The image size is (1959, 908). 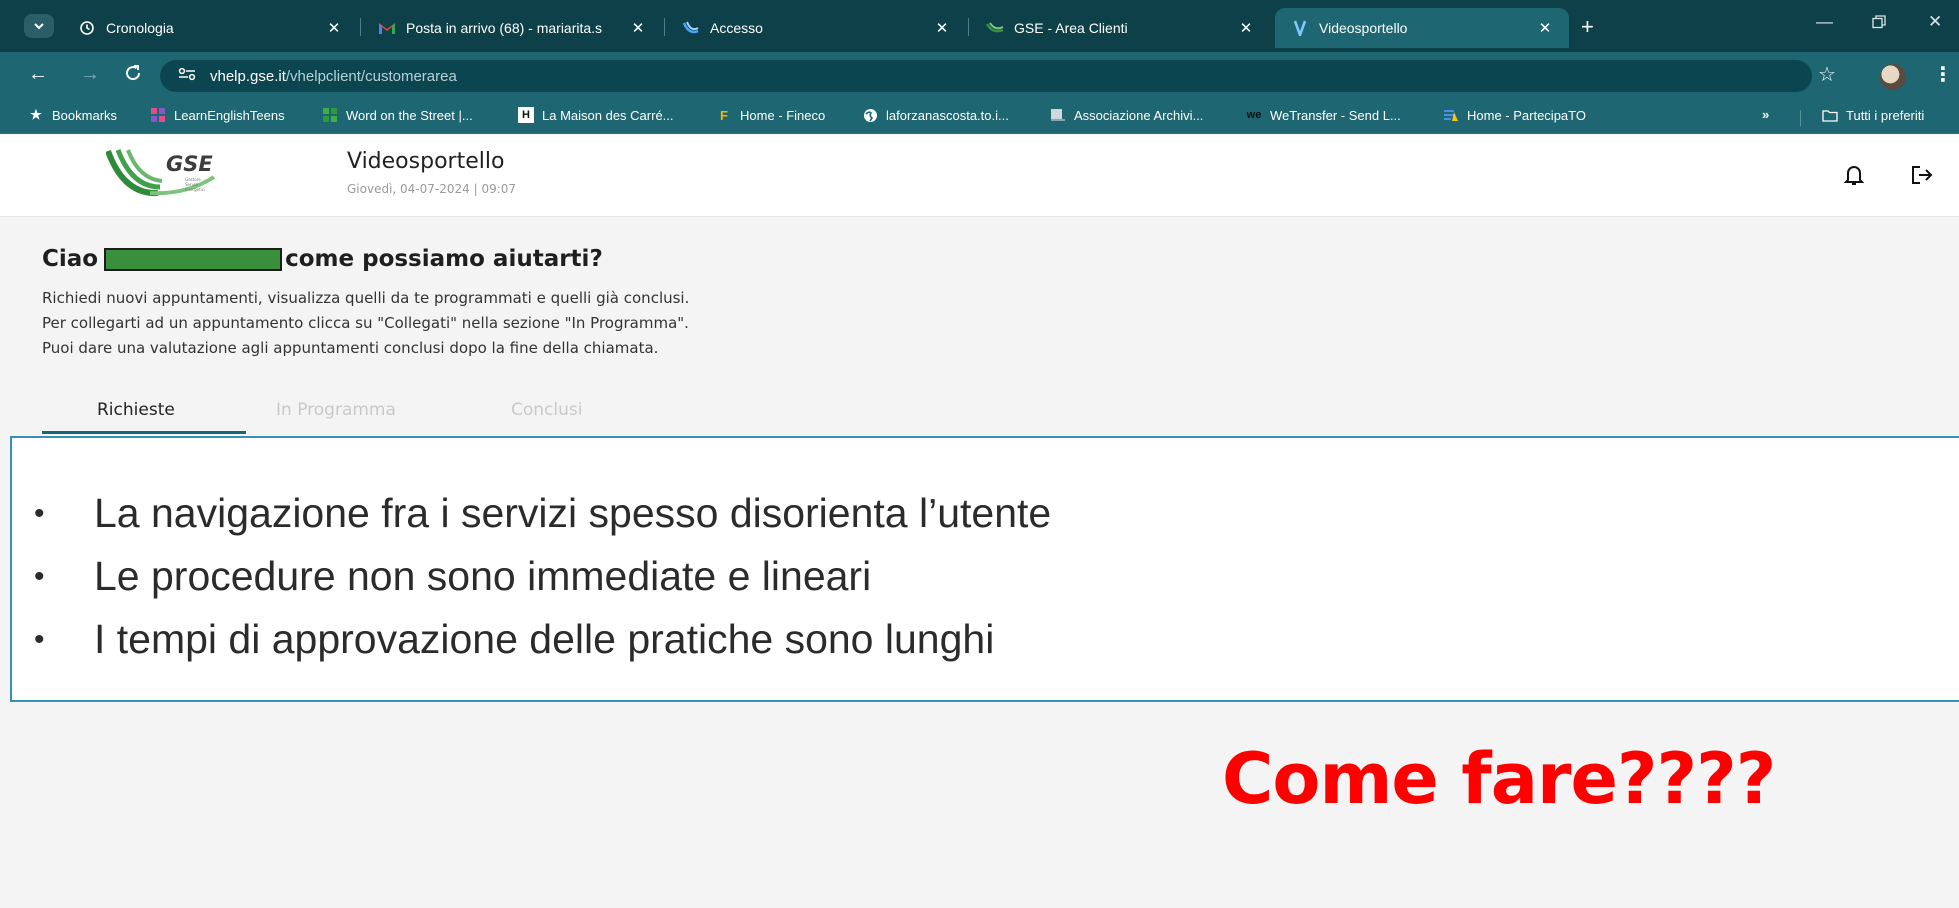 I want to click on bookmark-star-icon: ☆, so click(x=1827, y=74).